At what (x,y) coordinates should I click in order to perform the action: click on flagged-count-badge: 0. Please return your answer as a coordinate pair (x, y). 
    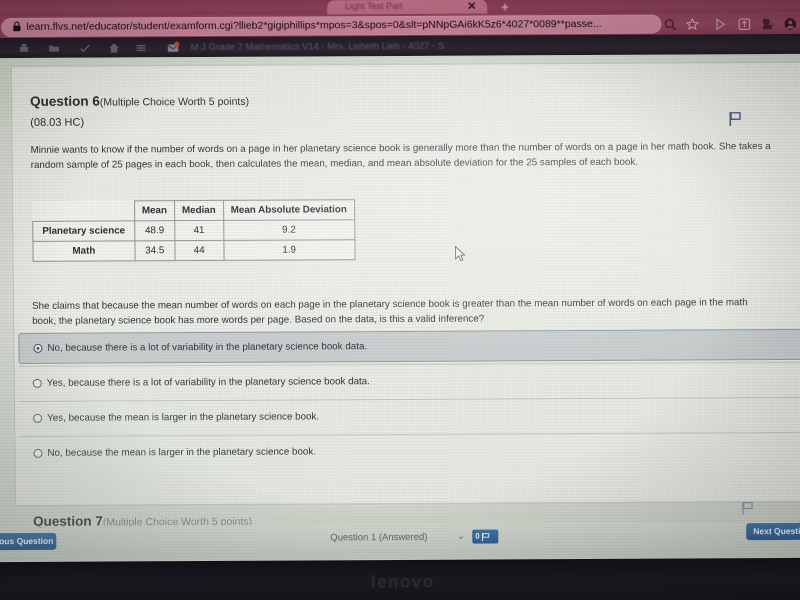
    Looking at the image, I should click on (485, 536).